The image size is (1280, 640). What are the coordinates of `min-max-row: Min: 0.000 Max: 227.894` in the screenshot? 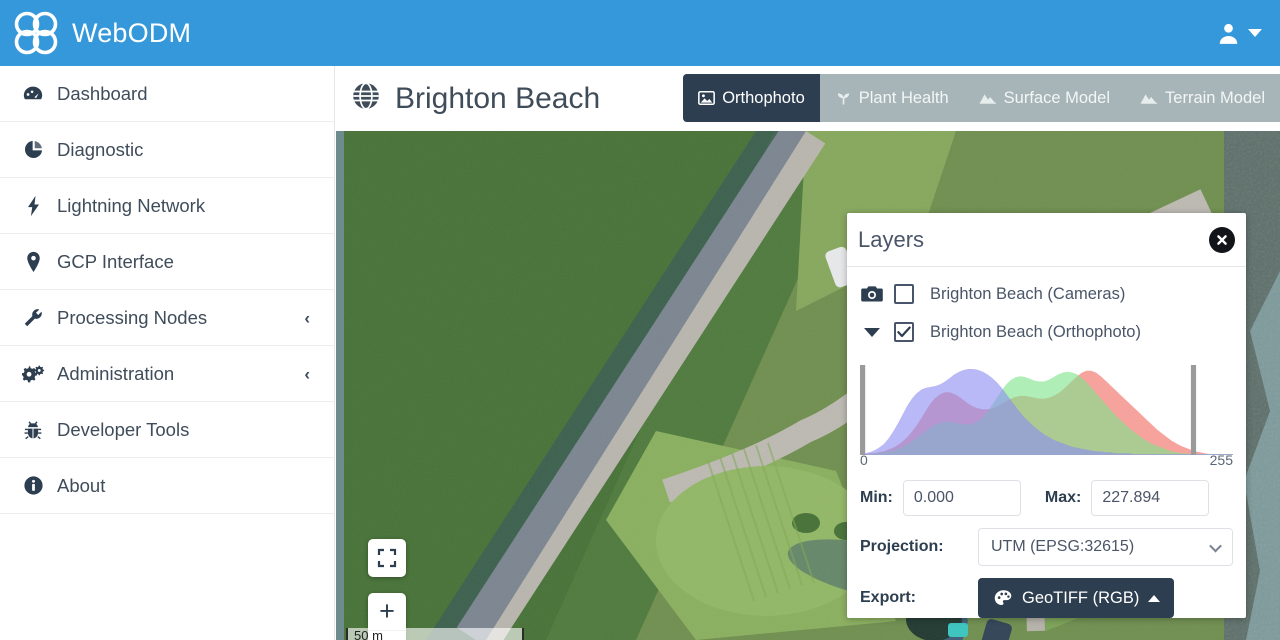 It's located at (1046, 498).